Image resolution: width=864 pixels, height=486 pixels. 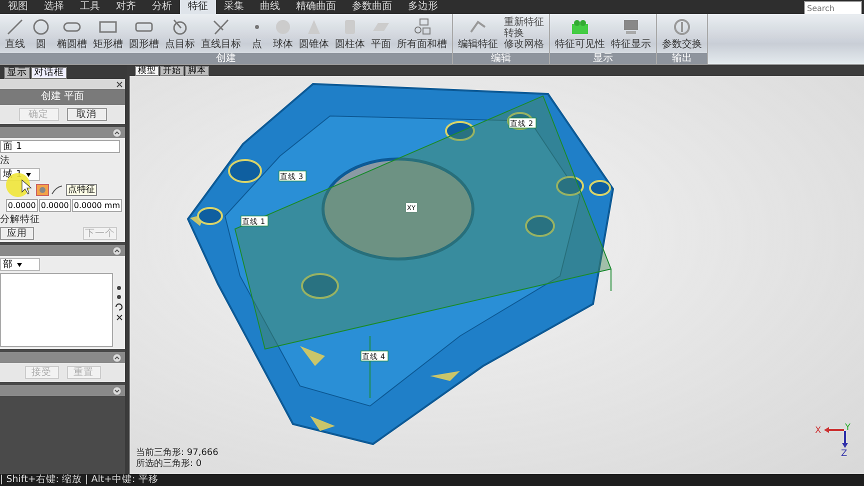 What do you see at coordinates (90, 7) in the screenshot?
I see `menu-tab: 工具` at bounding box center [90, 7].